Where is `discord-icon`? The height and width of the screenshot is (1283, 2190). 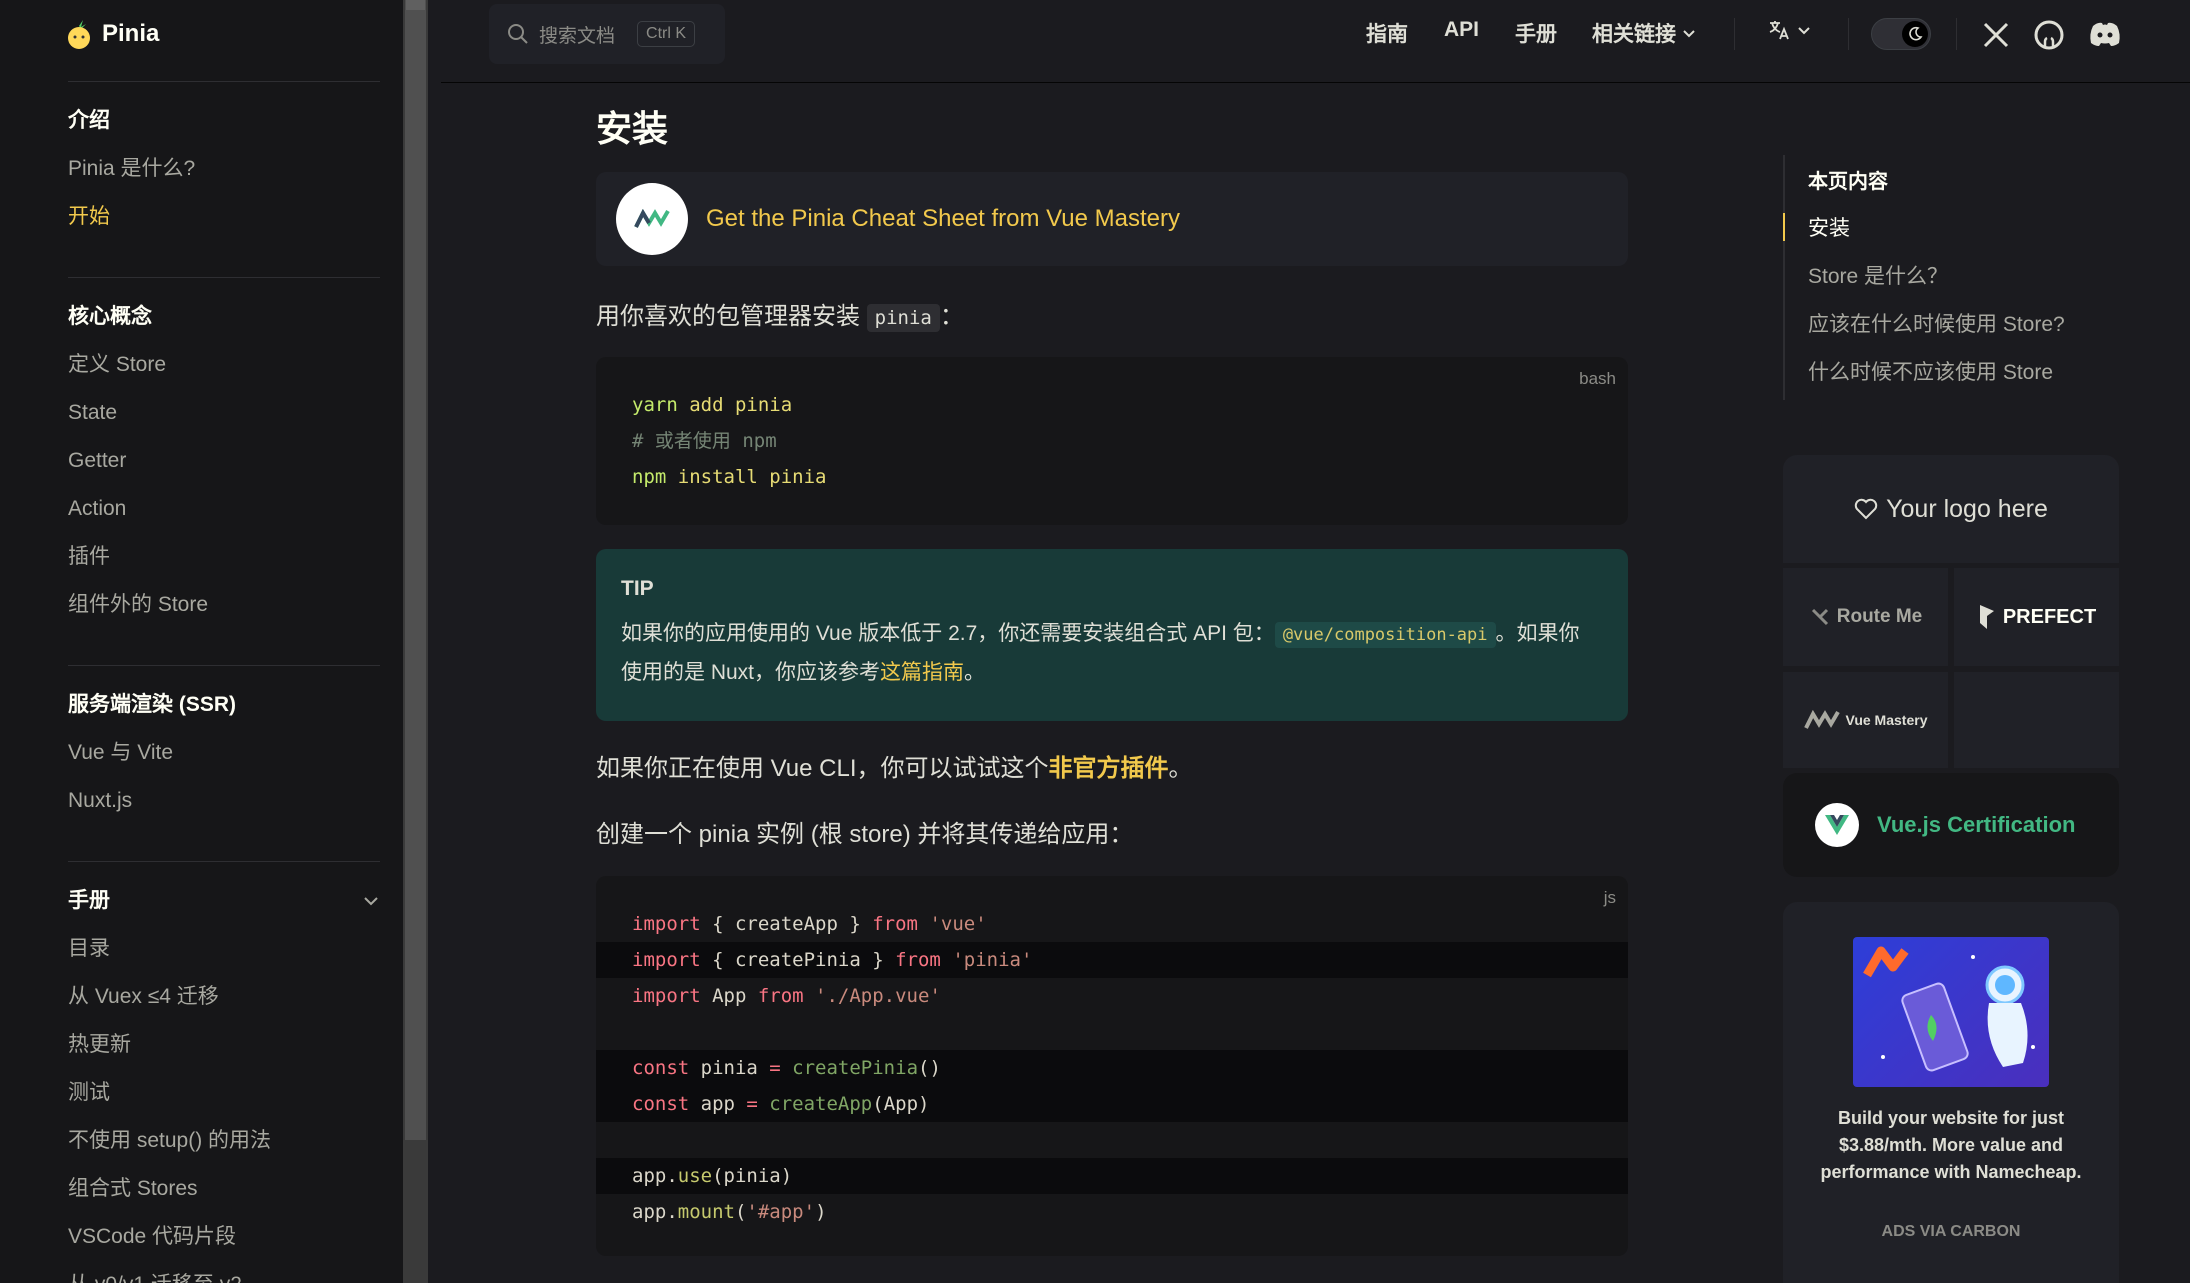
discord-icon is located at coordinates (2105, 34).